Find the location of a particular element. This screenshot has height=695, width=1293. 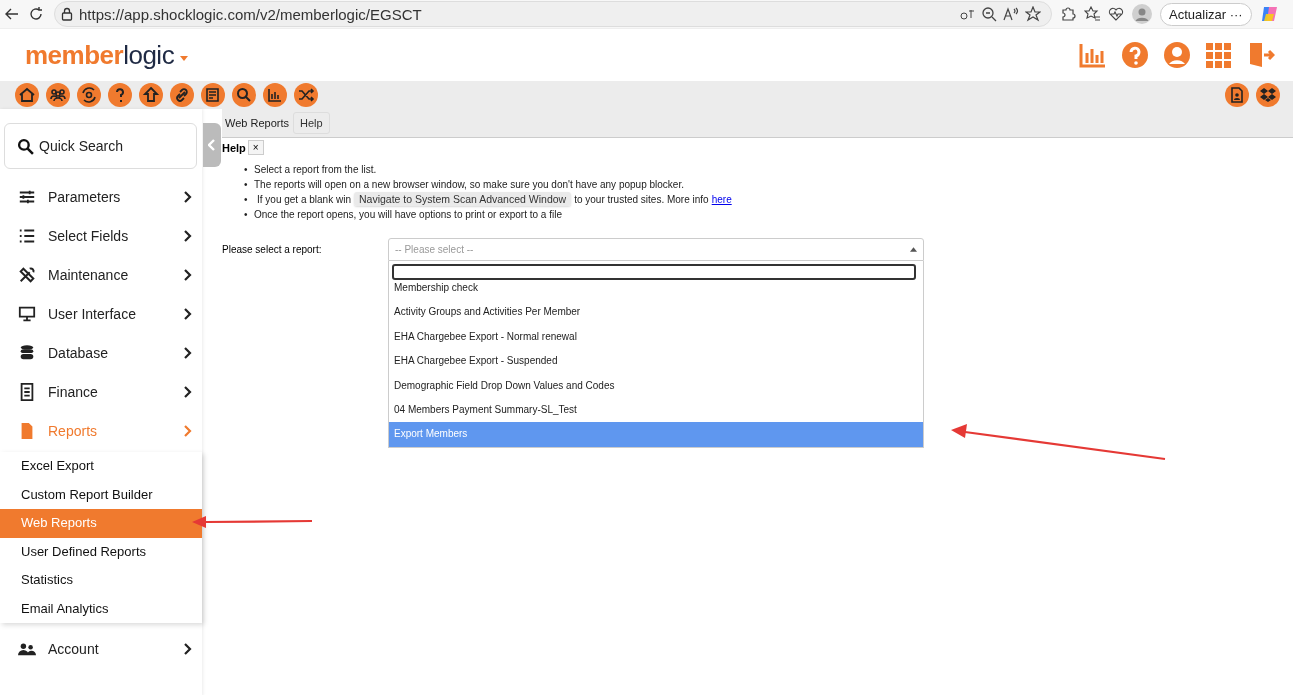

dropdown-option: EHA Chargebee Export - Suspended is located at coordinates (656, 361).